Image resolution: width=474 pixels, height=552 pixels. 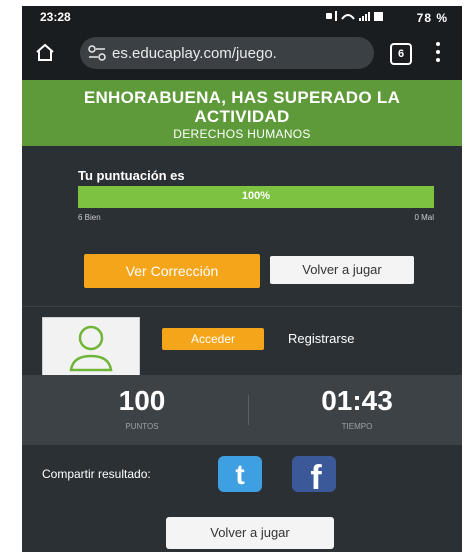 I want to click on footer-section: Volver a jugar, so click(x=242, y=528).